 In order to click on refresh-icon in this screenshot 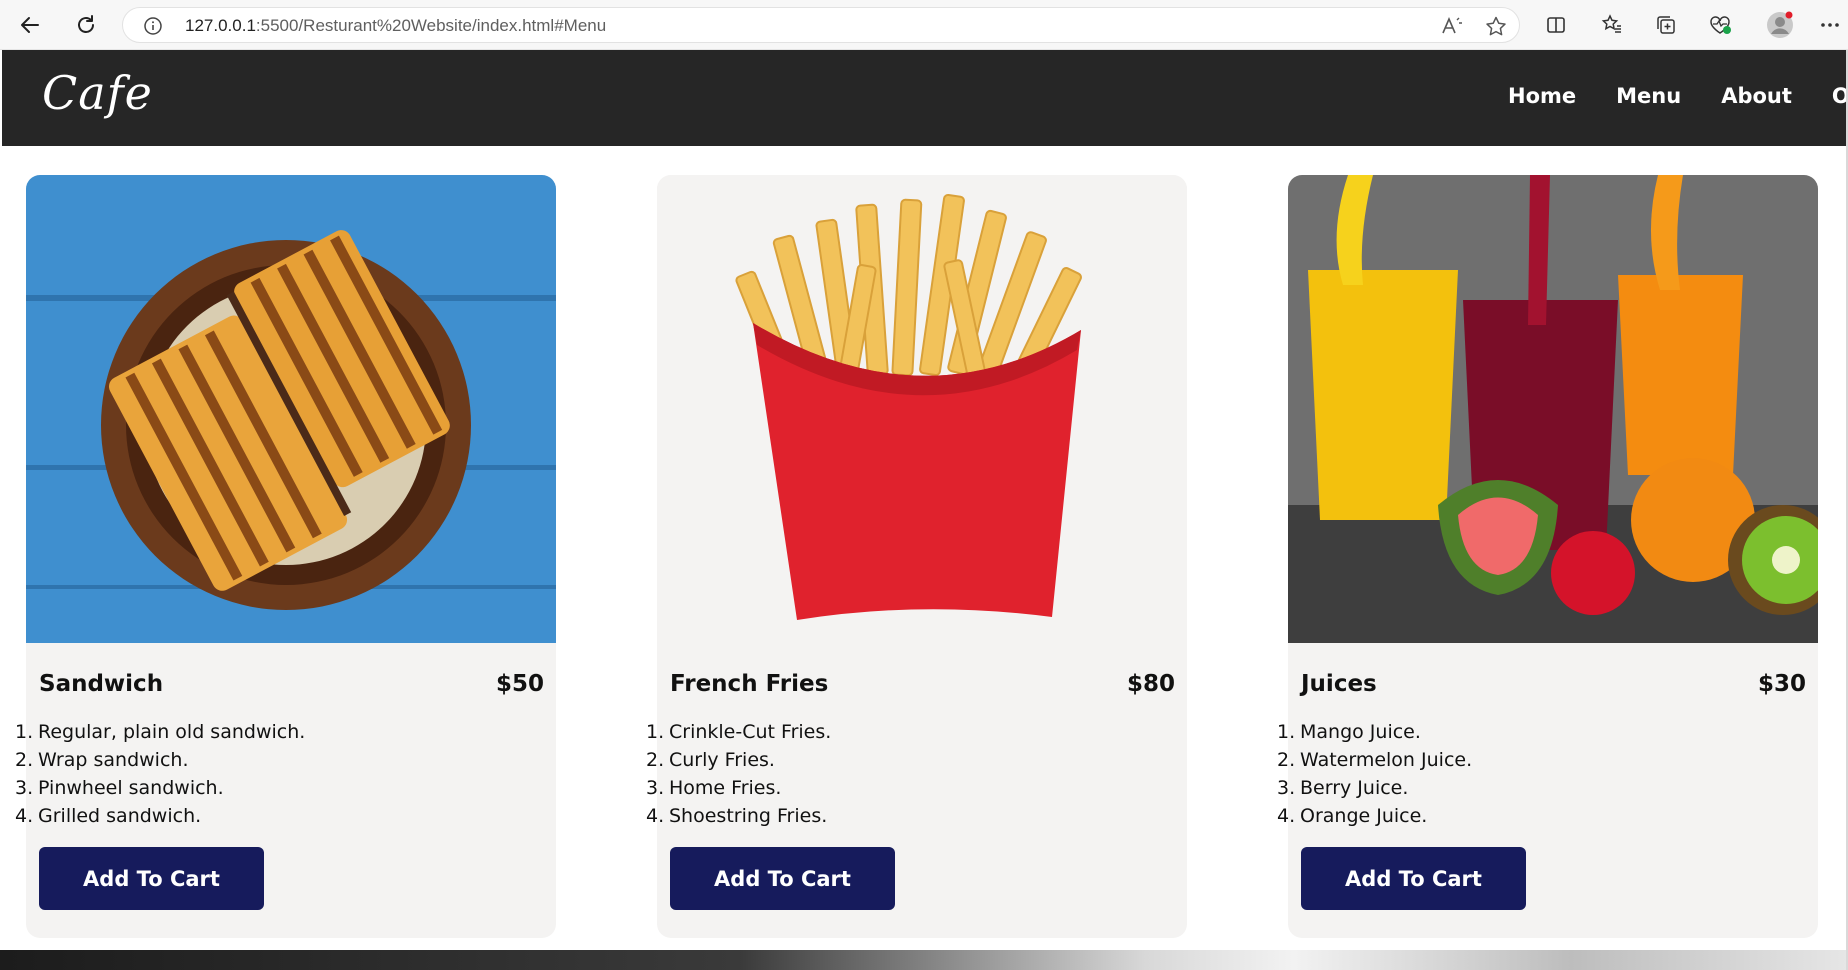, I will do `click(86, 25)`.